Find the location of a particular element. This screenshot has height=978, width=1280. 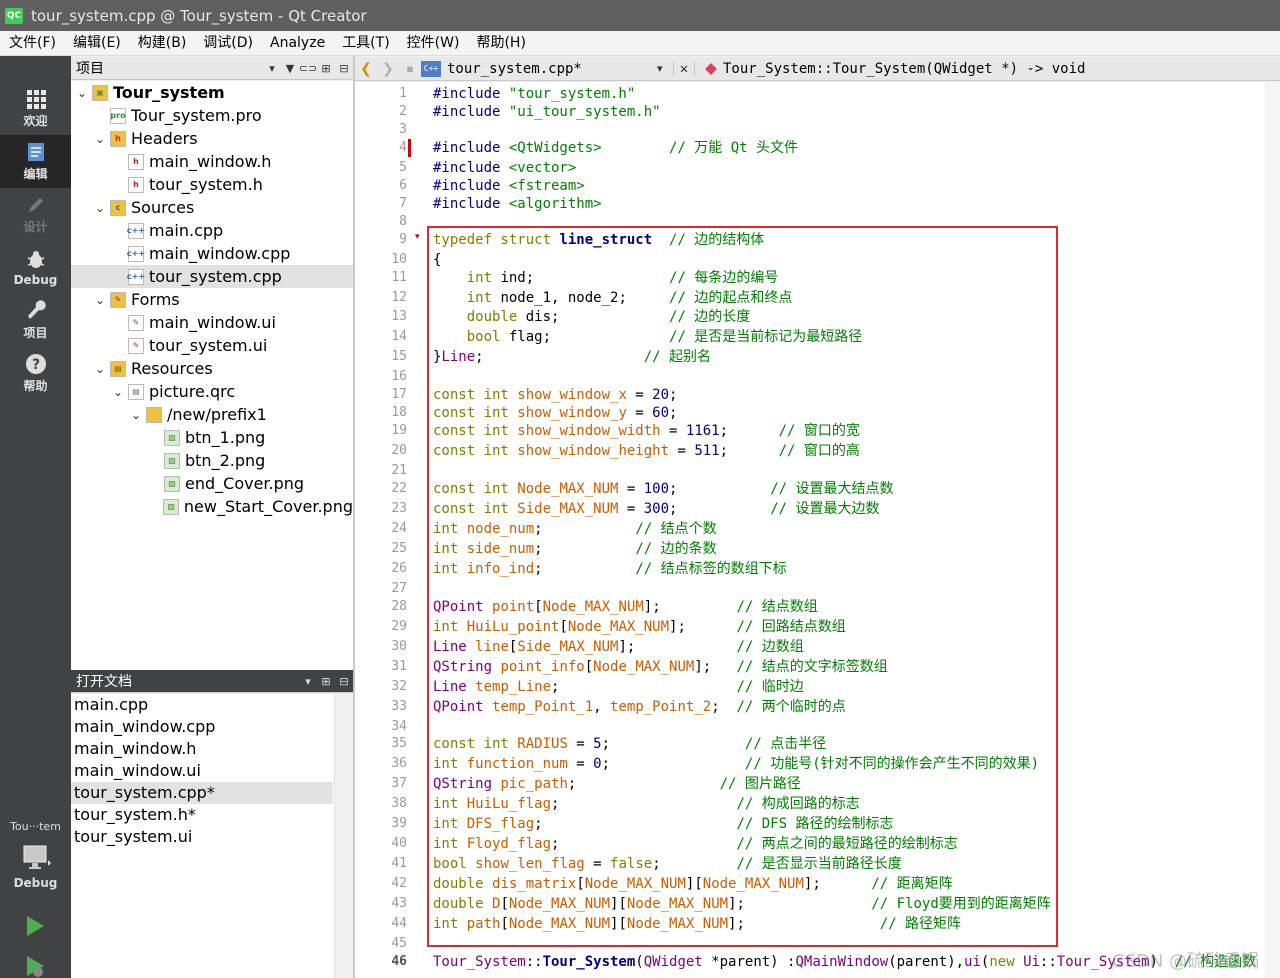

code-line: int info_ind; // 结点标签的数组下标 is located at coordinates (610, 569).